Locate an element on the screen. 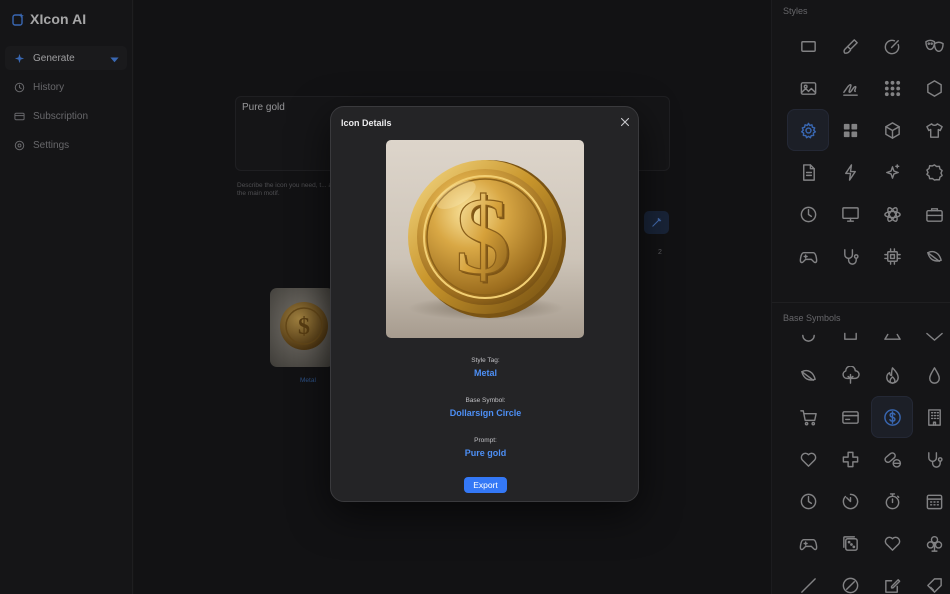 The width and height of the screenshot is (950, 594). close-icon is located at coordinates (625, 122).